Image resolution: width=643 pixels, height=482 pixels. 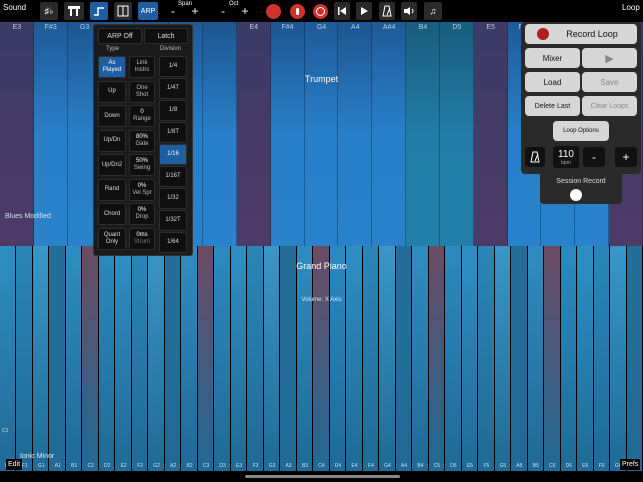 I want to click on arp-division-button: 1/32T, so click(x=173, y=220).